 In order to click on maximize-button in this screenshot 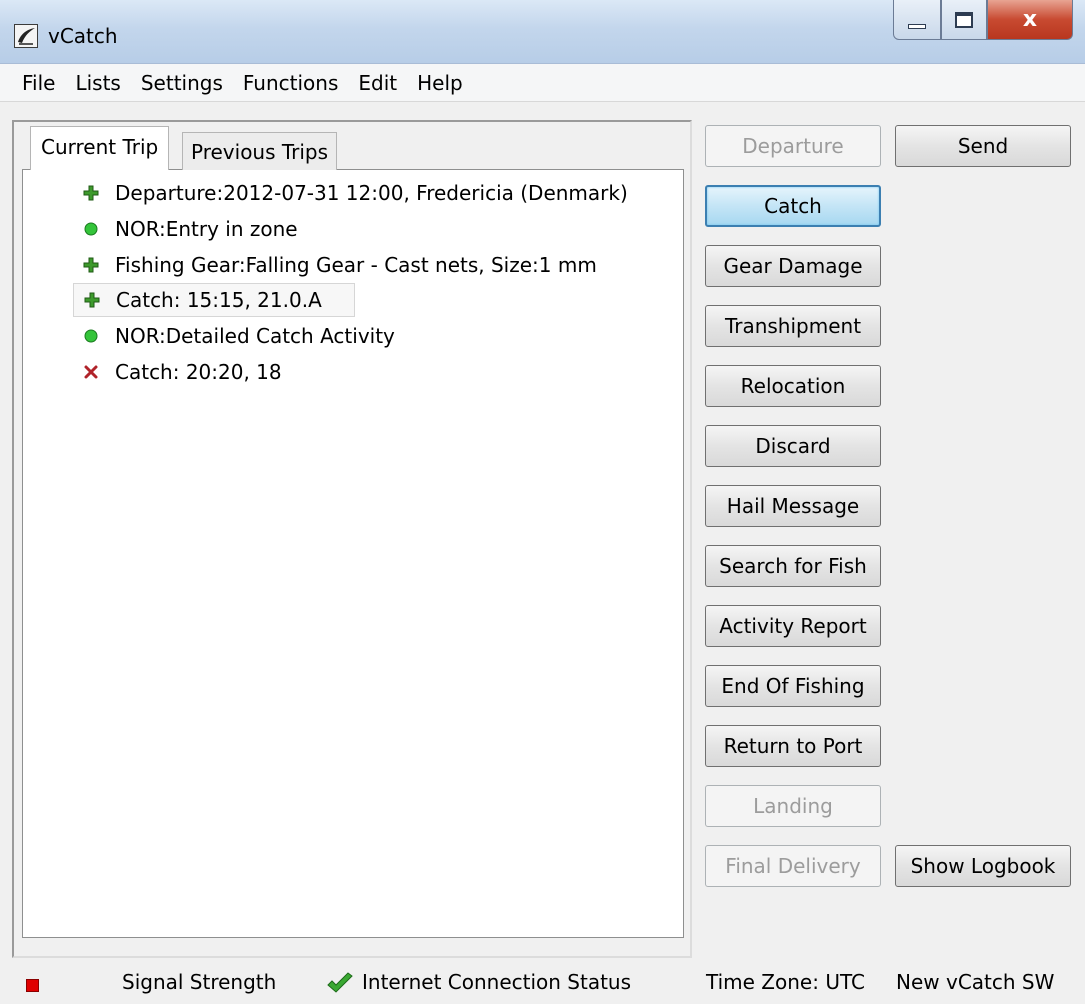, I will do `click(964, 20)`.